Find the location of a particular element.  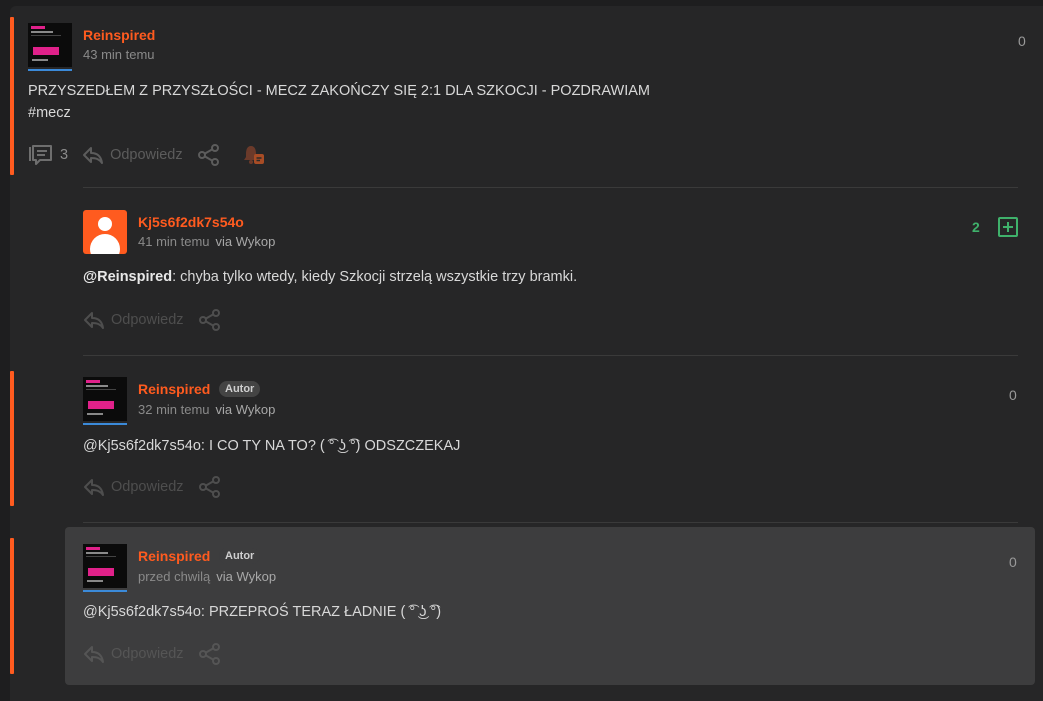

post-time-text: 43 min temu is located at coordinates (119, 54).